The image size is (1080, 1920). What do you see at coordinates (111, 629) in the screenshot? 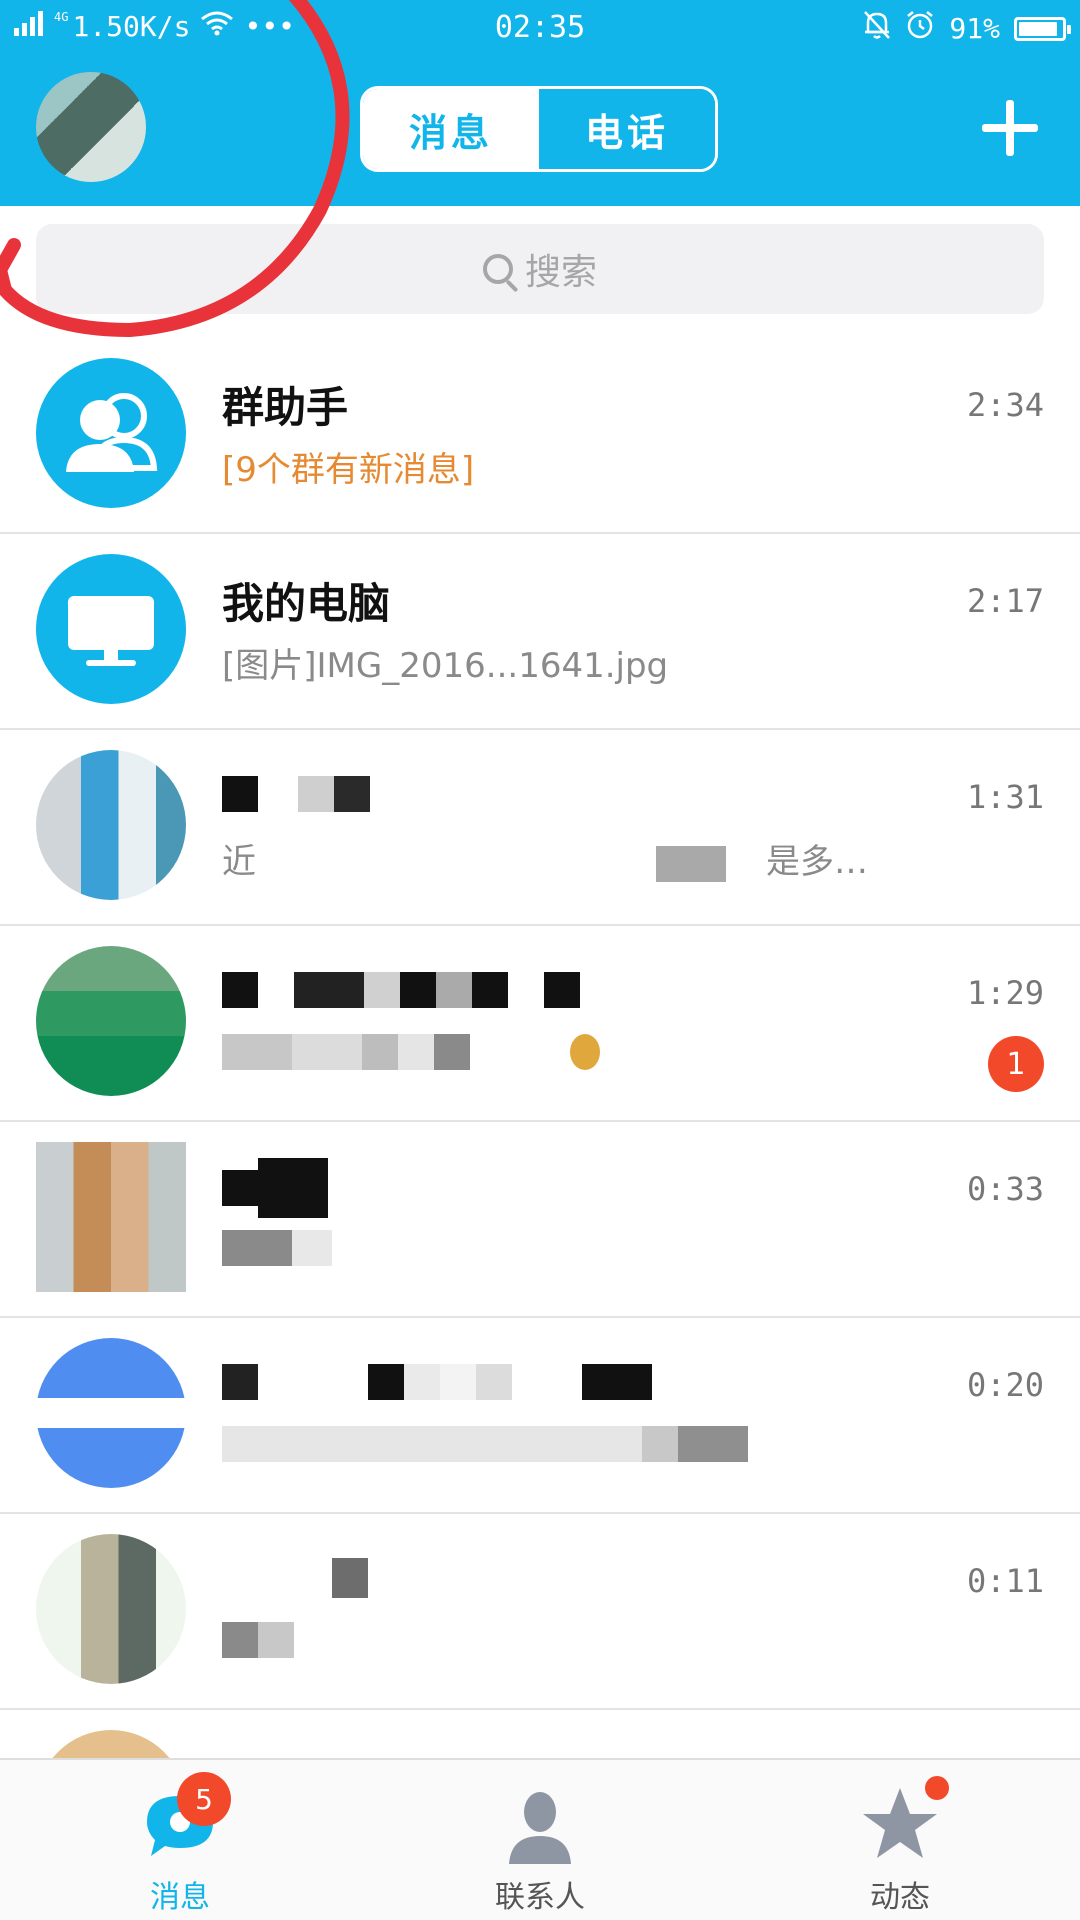
I see `computer-icon` at bounding box center [111, 629].